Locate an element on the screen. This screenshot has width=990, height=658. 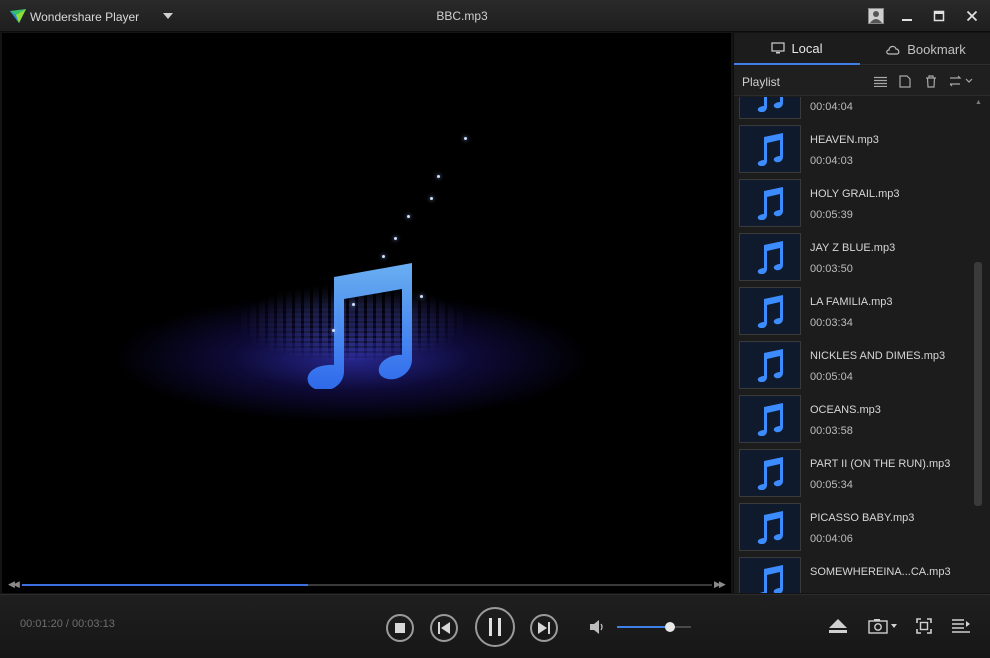
playlist-item-name: NICKLES AND DIMES.mp3 is located at coordinates (878, 356).